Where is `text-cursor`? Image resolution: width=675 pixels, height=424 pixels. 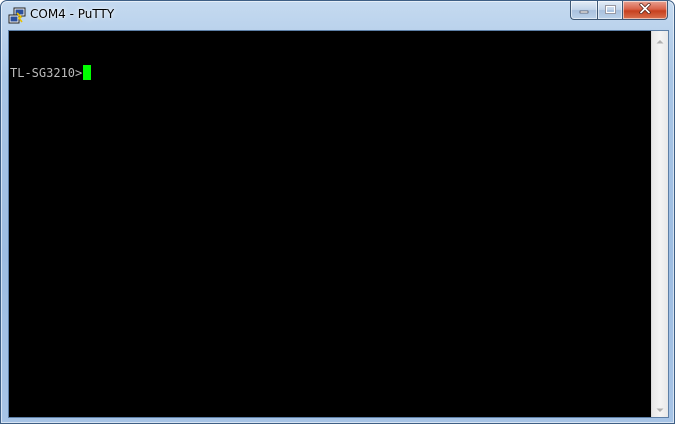
text-cursor is located at coordinates (87, 72).